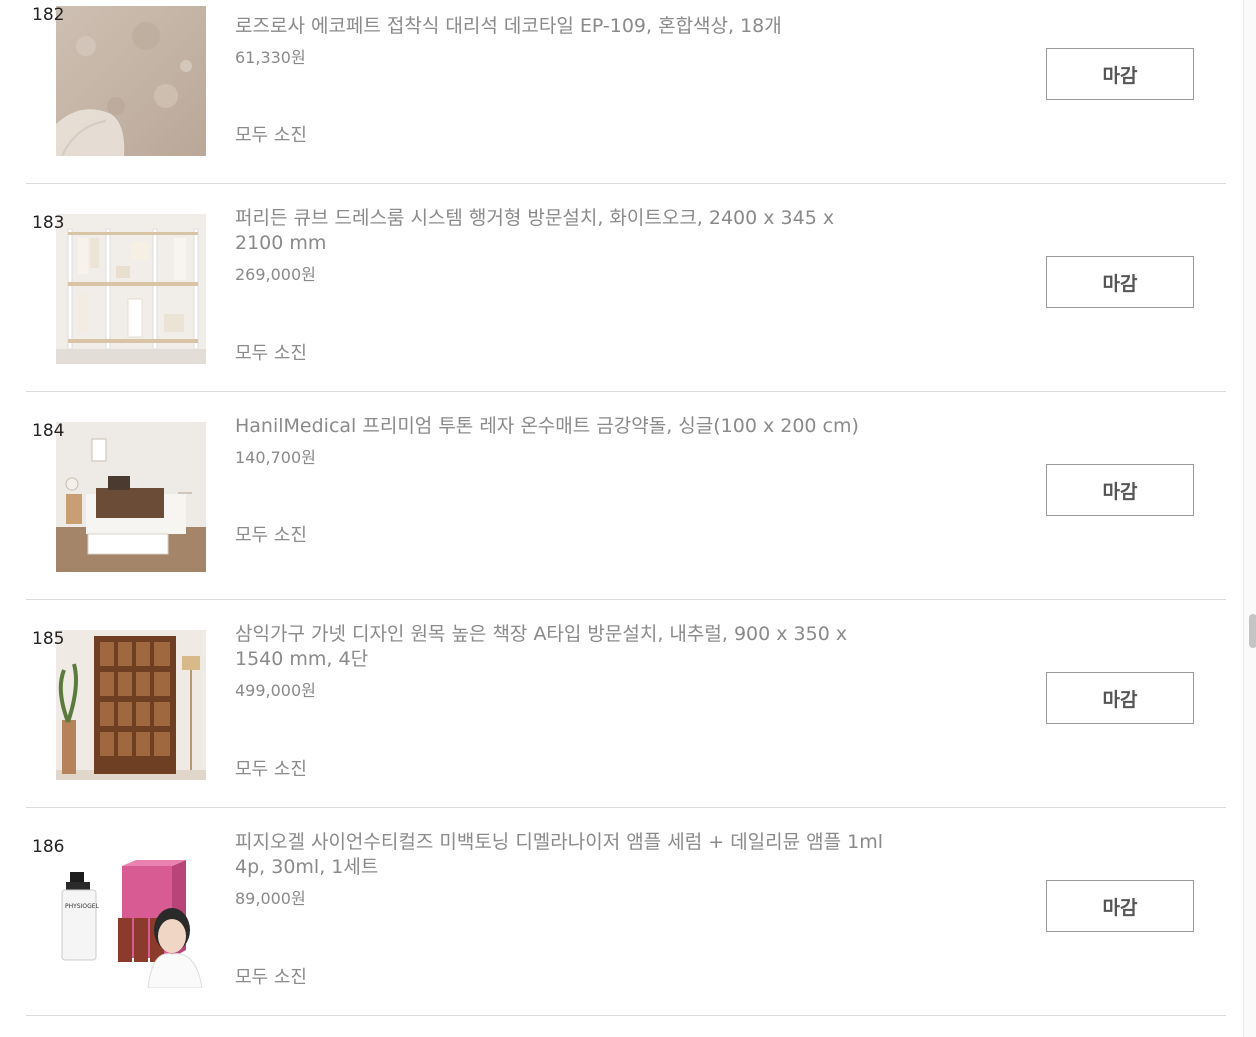 The width and height of the screenshot is (1256, 1037). What do you see at coordinates (275, 690) in the screenshot?
I see `product-price: 499,000원` at bounding box center [275, 690].